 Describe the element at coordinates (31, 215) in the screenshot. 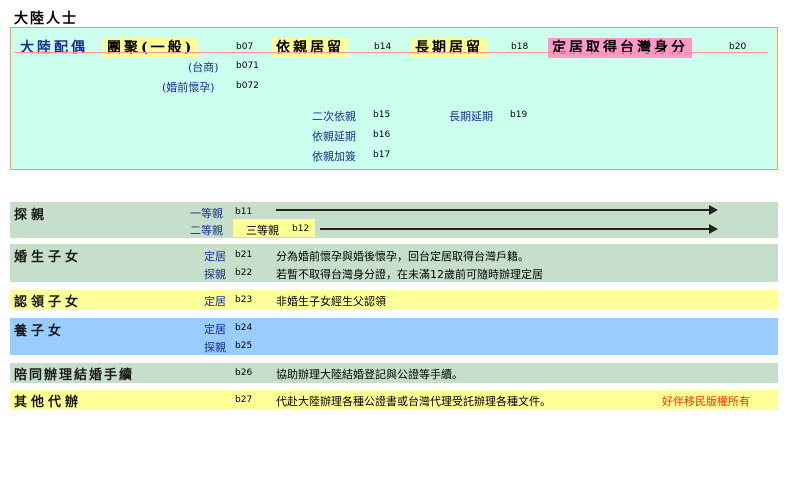

I see `section-tanqin-title: 探親` at that location.